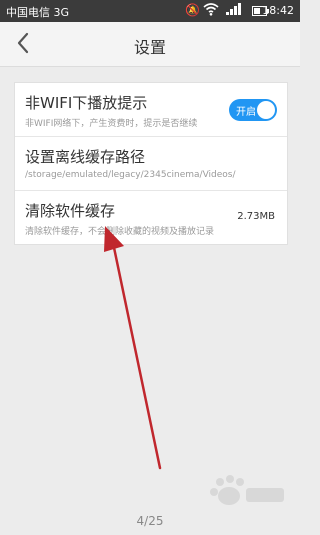 The image size is (320, 535). I want to click on annotation-arrow, so click(133, 348).